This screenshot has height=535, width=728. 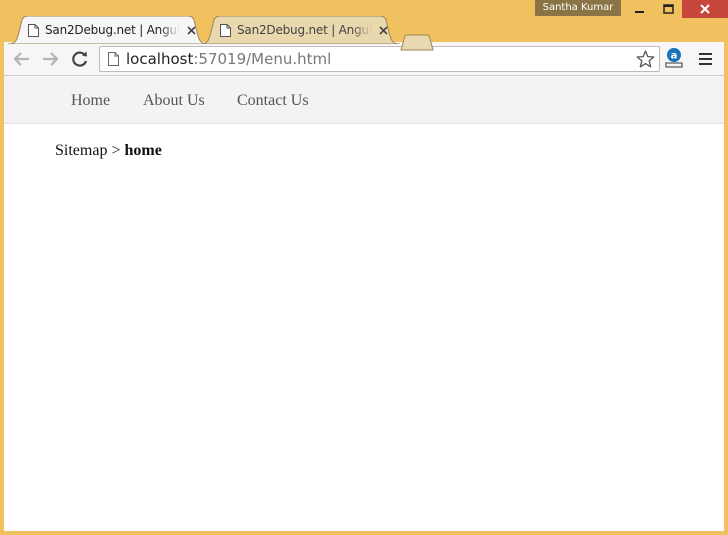 What do you see at coordinates (364, 100) in the screenshot?
I see `site-navbar: Home About Us Contact Us` at bounding box center [364, 100].